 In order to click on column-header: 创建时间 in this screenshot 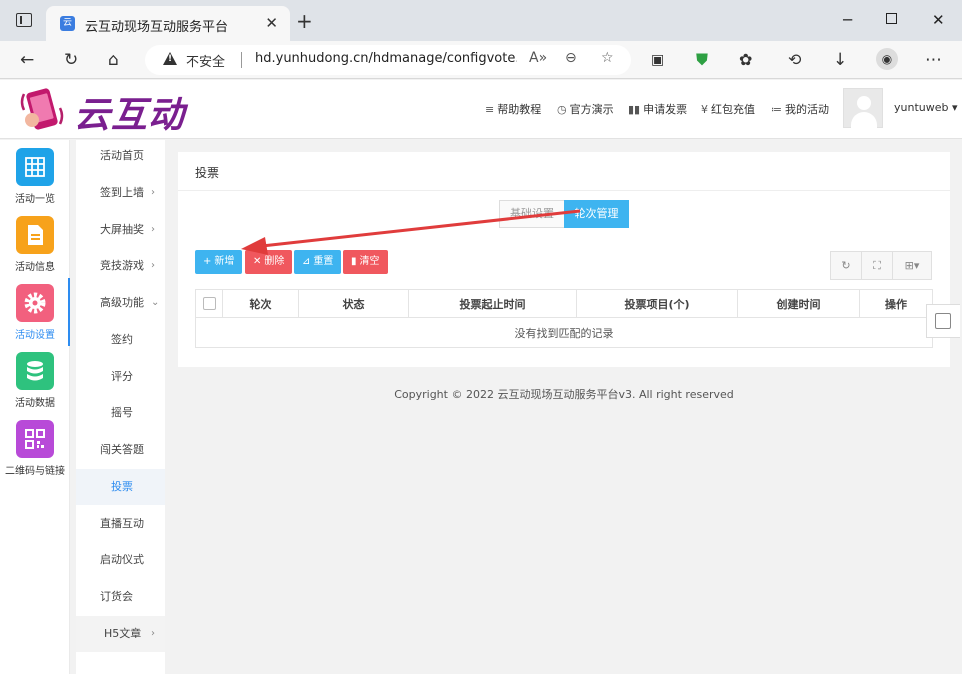, I will do `click(798, 303)`.